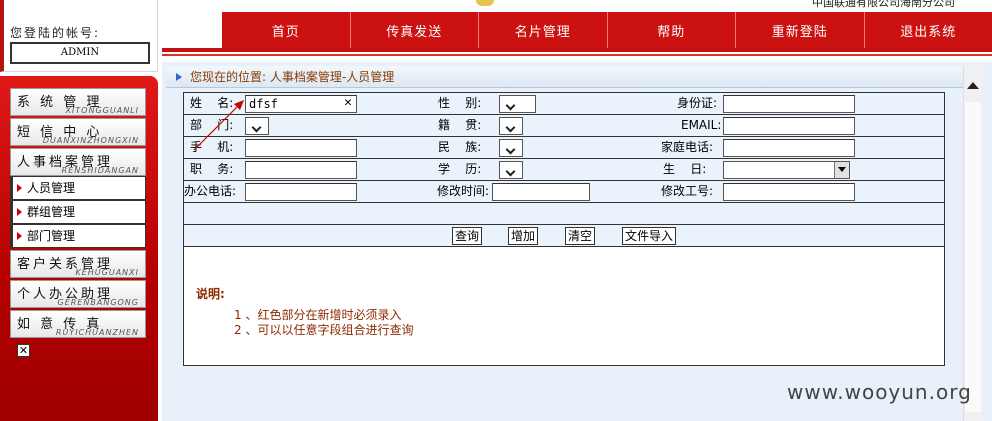 This screenshot has width=992, height=421. What do you see at coordinates (102, 110) in the screenshot?
I see `menu-pinyin: XITONGGUANLI` at bounding box center [102, 110].